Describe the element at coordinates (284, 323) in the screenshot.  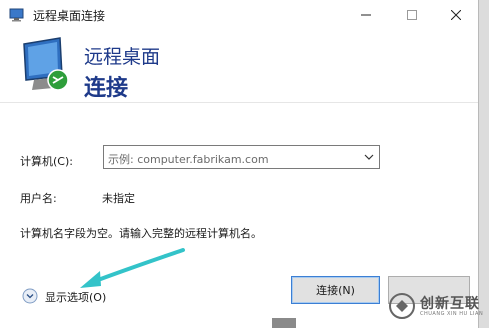
I see `background-taskbar-fragment` at that location.